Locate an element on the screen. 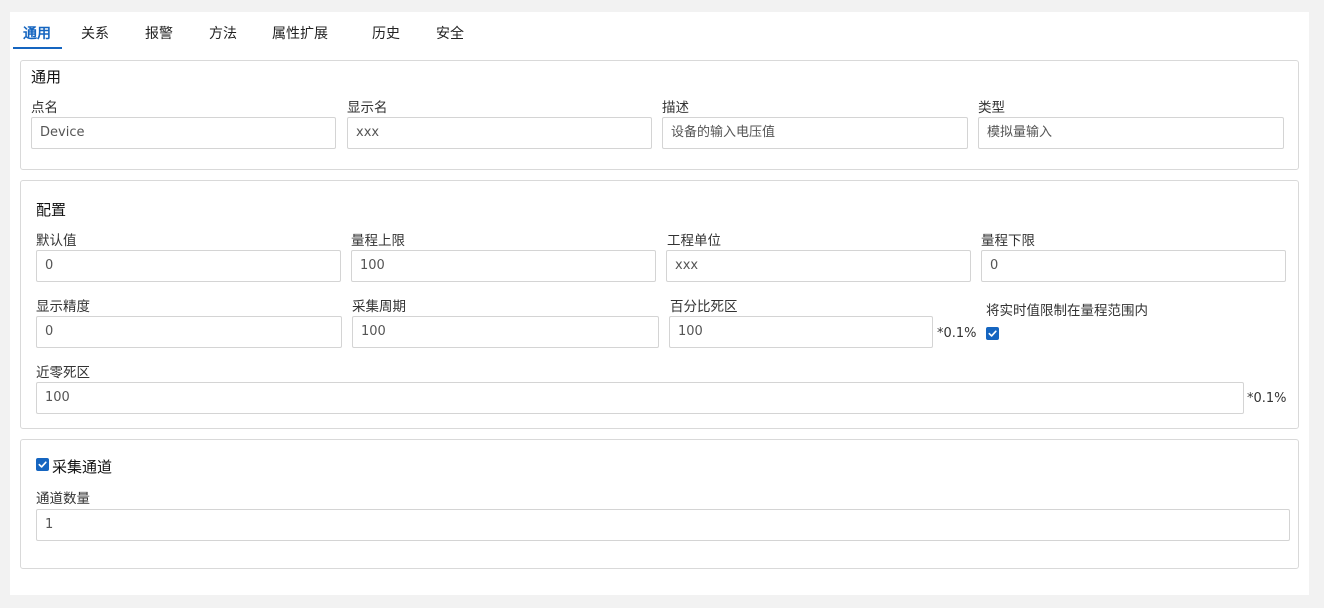  point-name-input: Device is located at coordinates (183, 133).